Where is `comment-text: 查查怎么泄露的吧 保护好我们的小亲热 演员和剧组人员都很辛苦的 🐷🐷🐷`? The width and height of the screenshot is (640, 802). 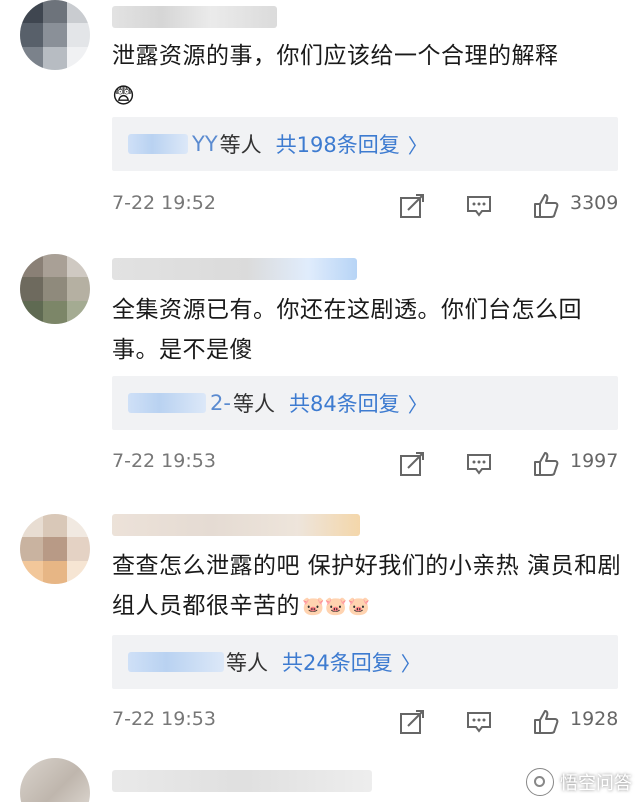 comment-text: 查查怎么泄露的吧 保护好我们的小亲热 演员和剧组人员都很辛苦的 🐷🐷🐷 is located at coordinates (367, 586).